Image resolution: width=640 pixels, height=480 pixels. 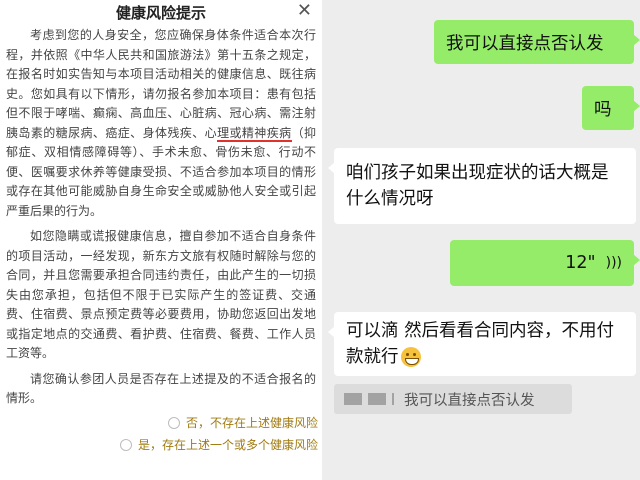 I want to click on sent-message: 吗, so click(x=611, y=108).